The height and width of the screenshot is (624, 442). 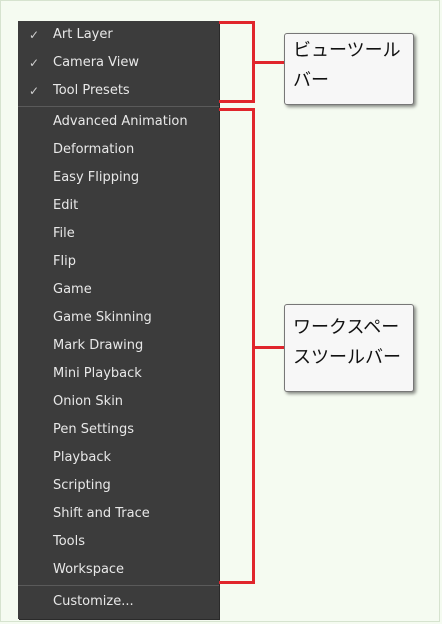 I want to click on menu-item-label: Mark Drawing, so click(x=98, y=345).